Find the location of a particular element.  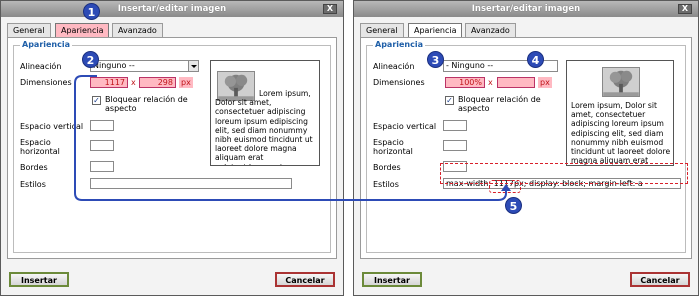

alignment-select: Ninguno -- is located at coordinates (144, 66).